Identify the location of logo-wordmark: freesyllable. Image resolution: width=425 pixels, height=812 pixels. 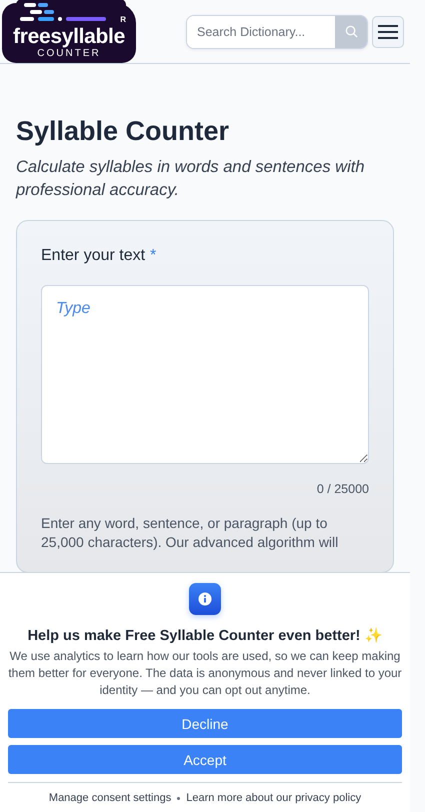
(69, 37).